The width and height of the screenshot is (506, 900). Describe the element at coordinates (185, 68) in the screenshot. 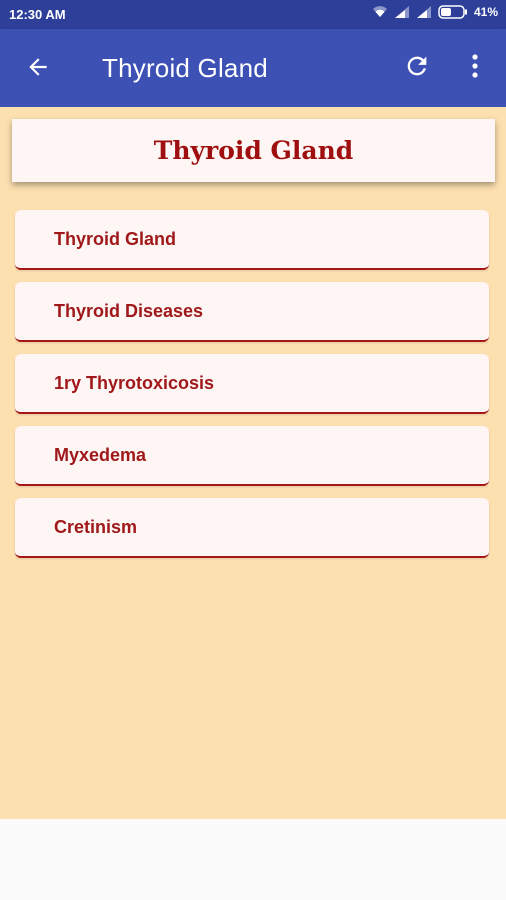

I see `app-bar-title: Thyroid Gland` at that location.